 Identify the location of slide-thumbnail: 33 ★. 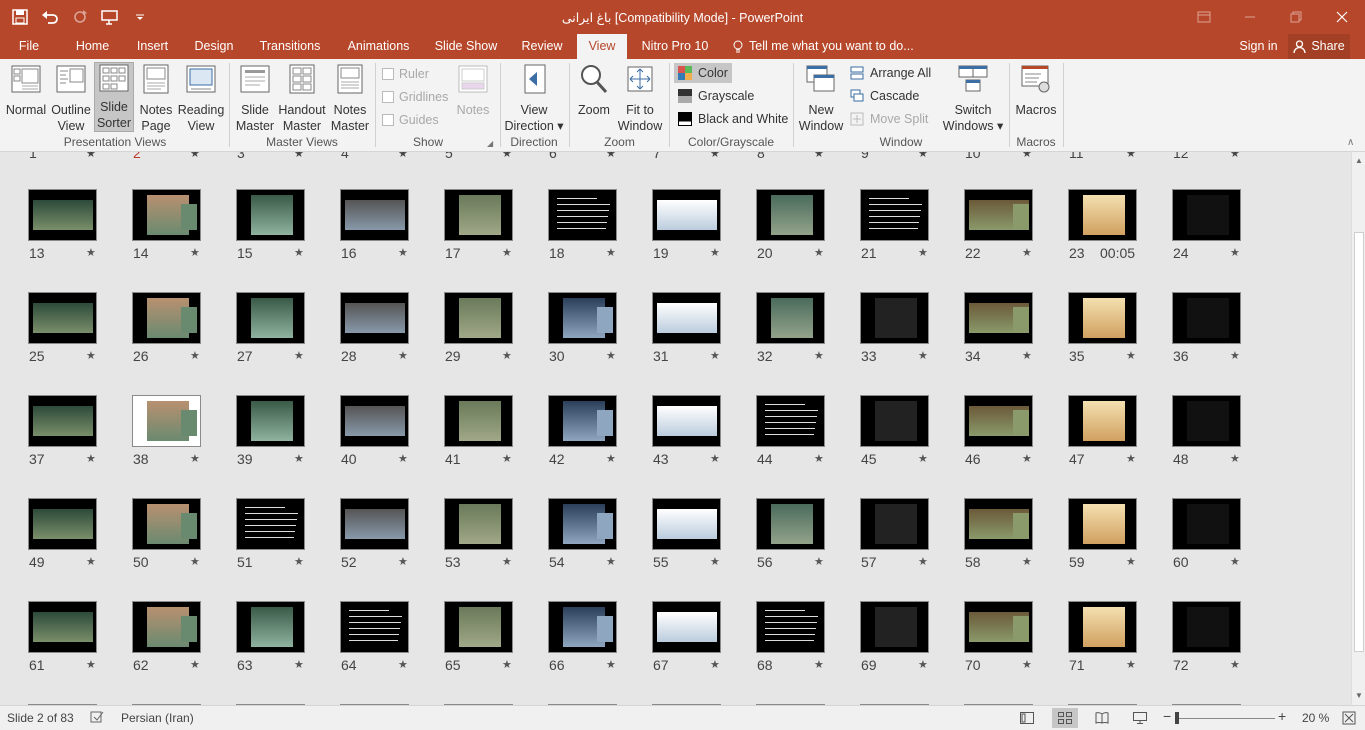
(912, 332).